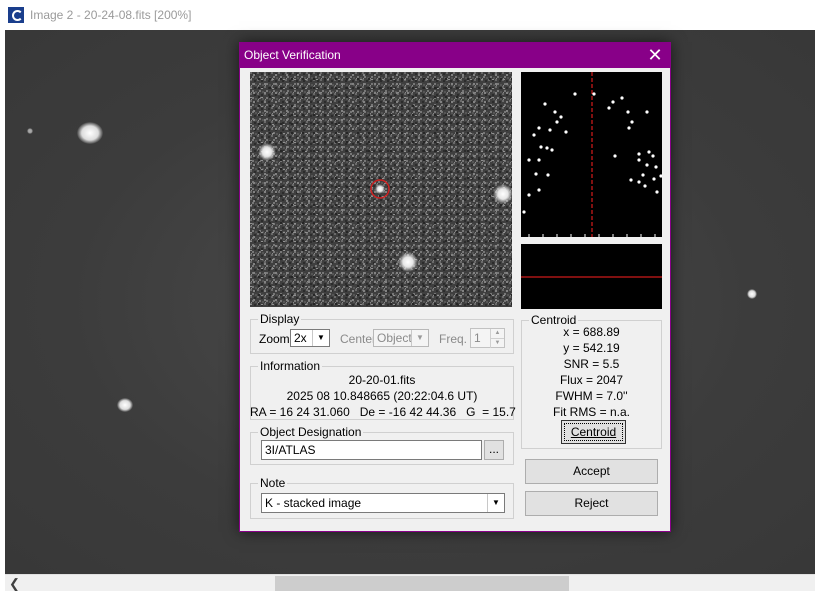 The image size is (815, 595). I want to click on centroid-button: Centroid, so click(593, 432).